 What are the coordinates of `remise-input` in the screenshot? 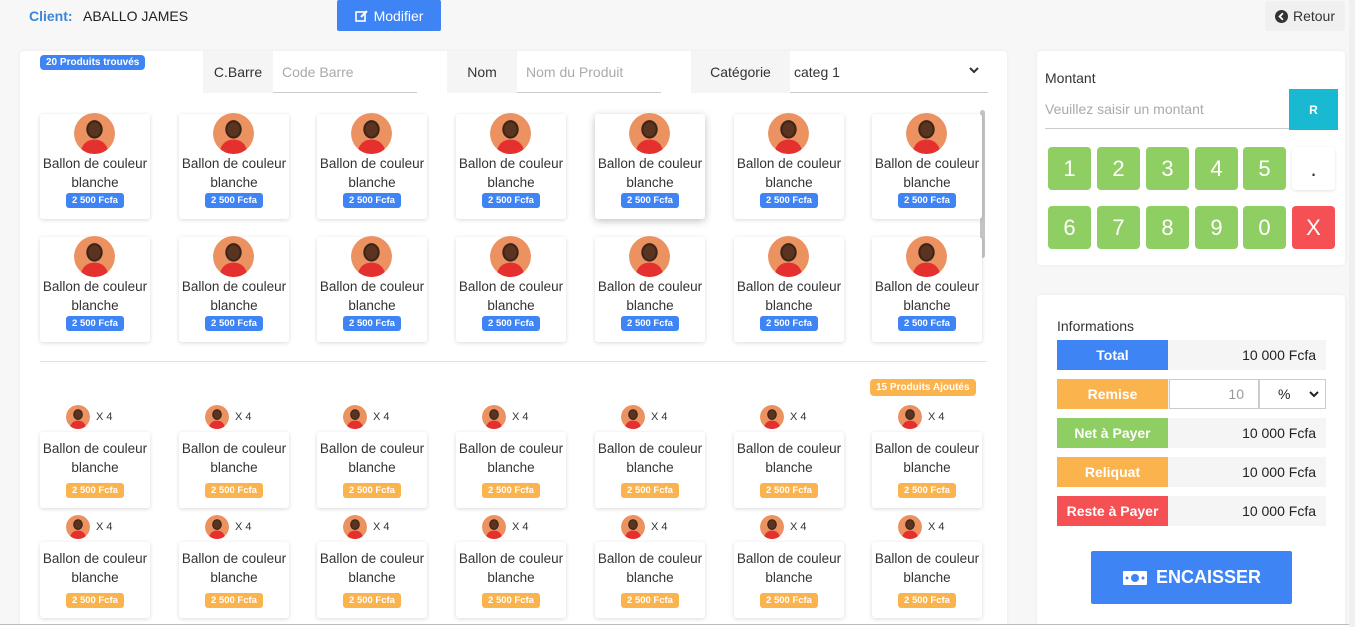 It's located at (1214, 394).